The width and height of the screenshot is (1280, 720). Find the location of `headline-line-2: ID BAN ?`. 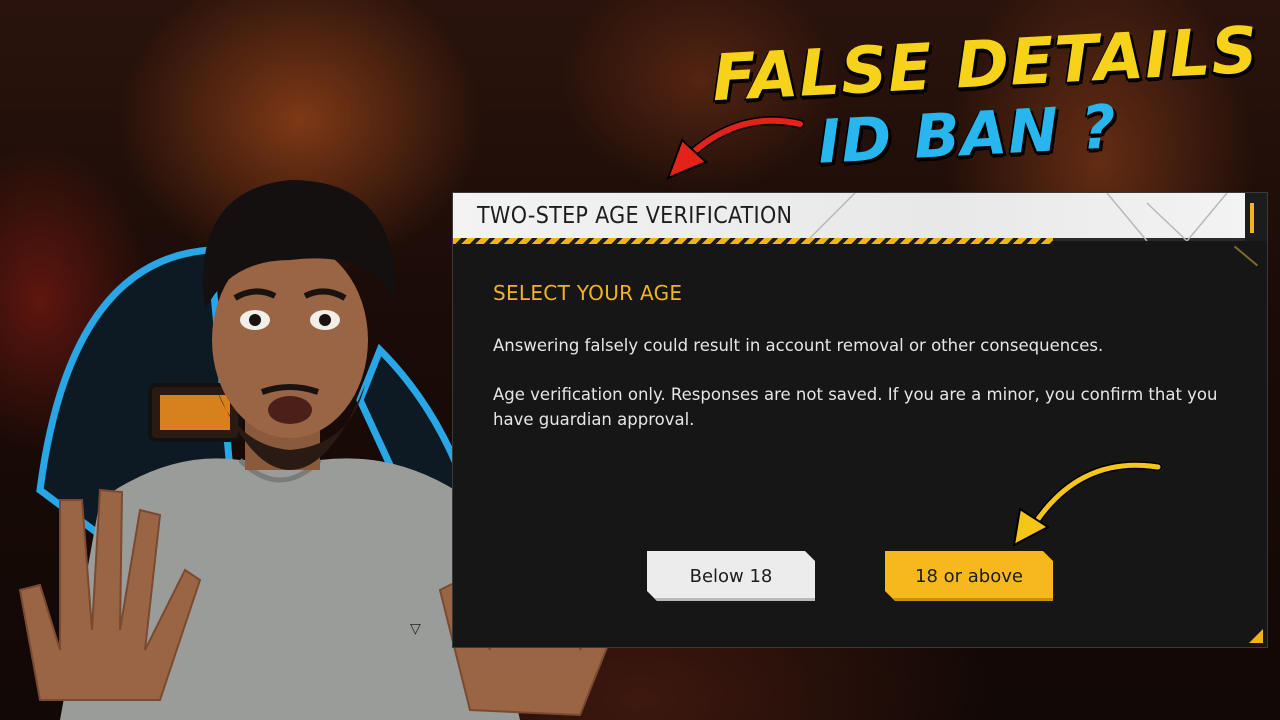

headline-line-2: ID BAN ? is located at coordinates (967, 135).